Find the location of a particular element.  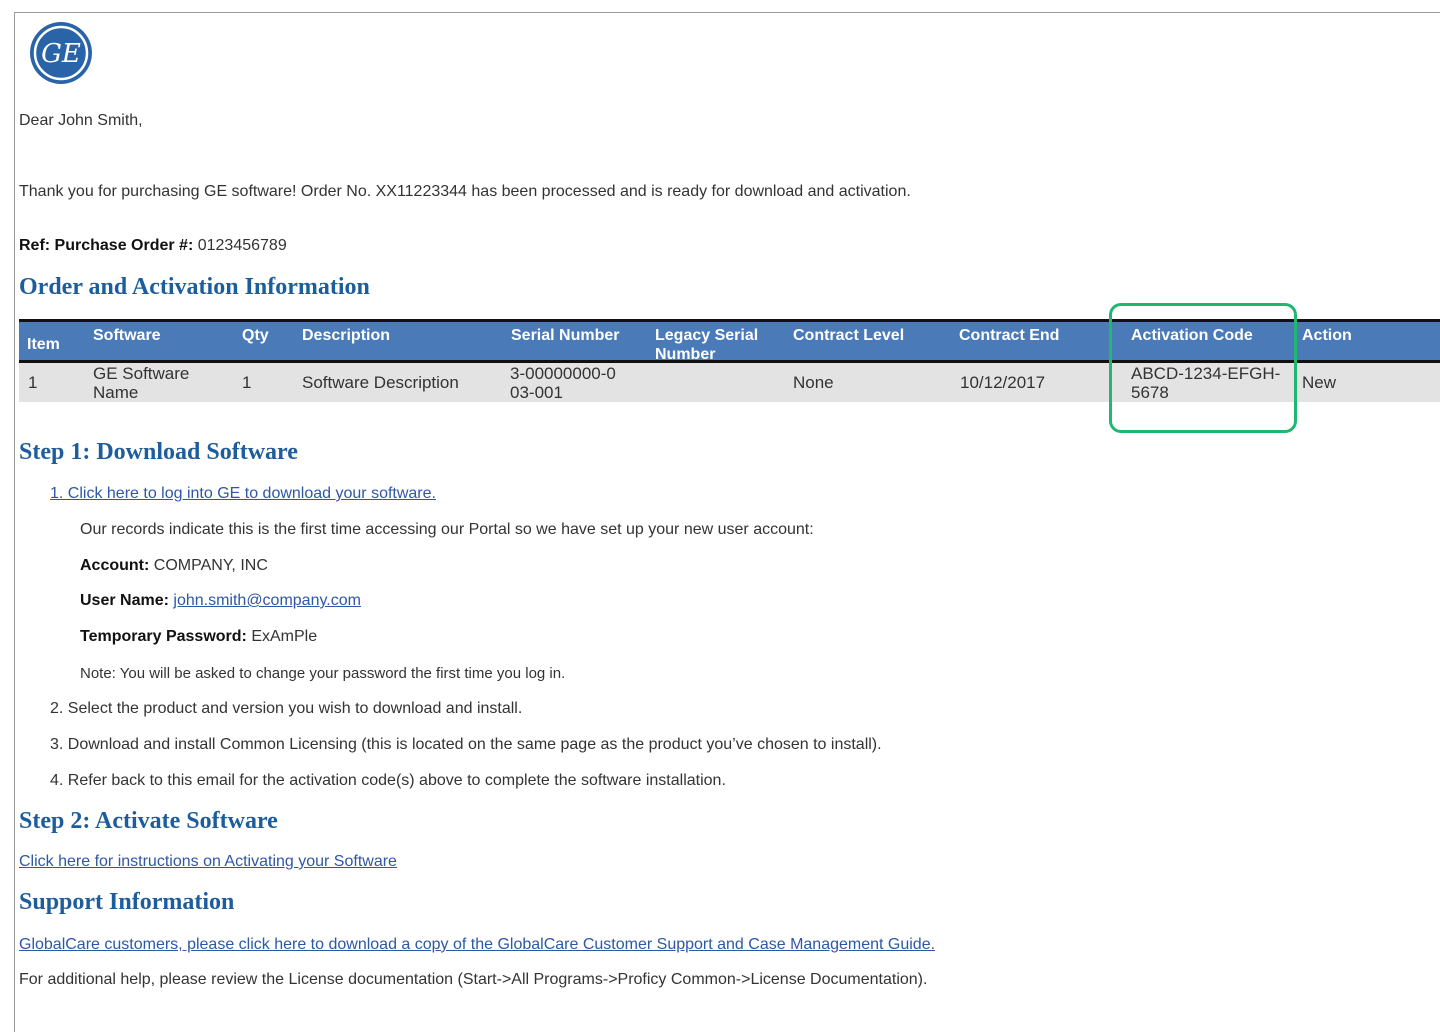

support-title: Support Information is located at coordinates (127, 902).